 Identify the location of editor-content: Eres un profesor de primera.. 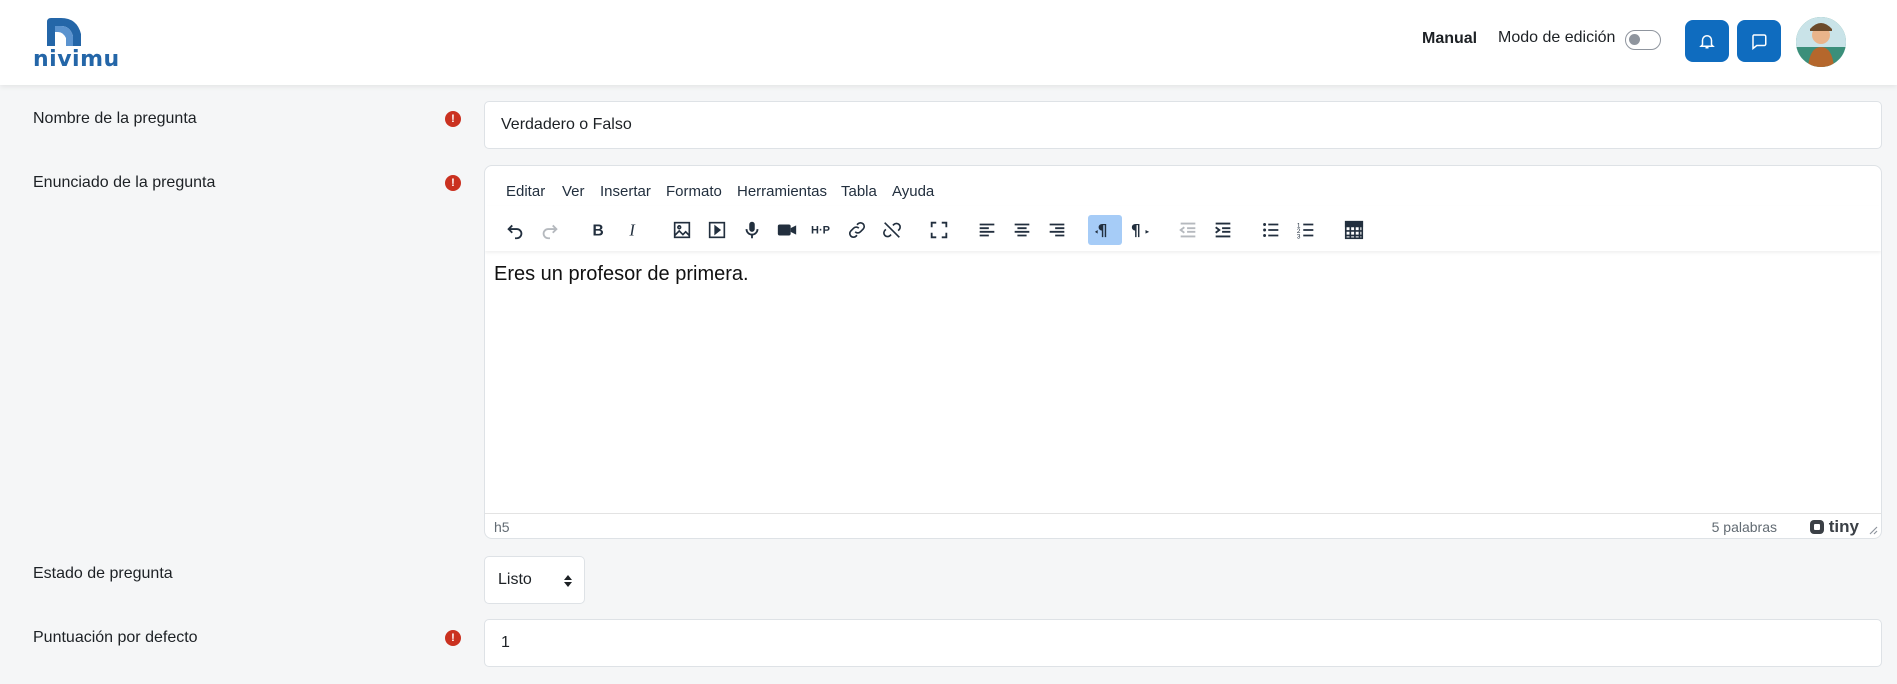
(621, 274).